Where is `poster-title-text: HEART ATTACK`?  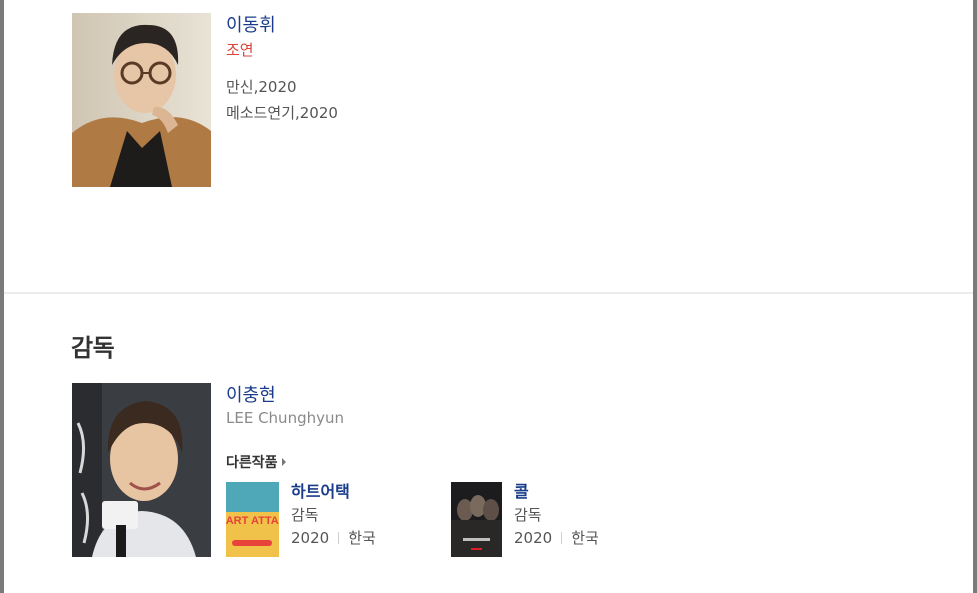
poster-title-text: HEART ATTACK is located at coordinates (252, 521).